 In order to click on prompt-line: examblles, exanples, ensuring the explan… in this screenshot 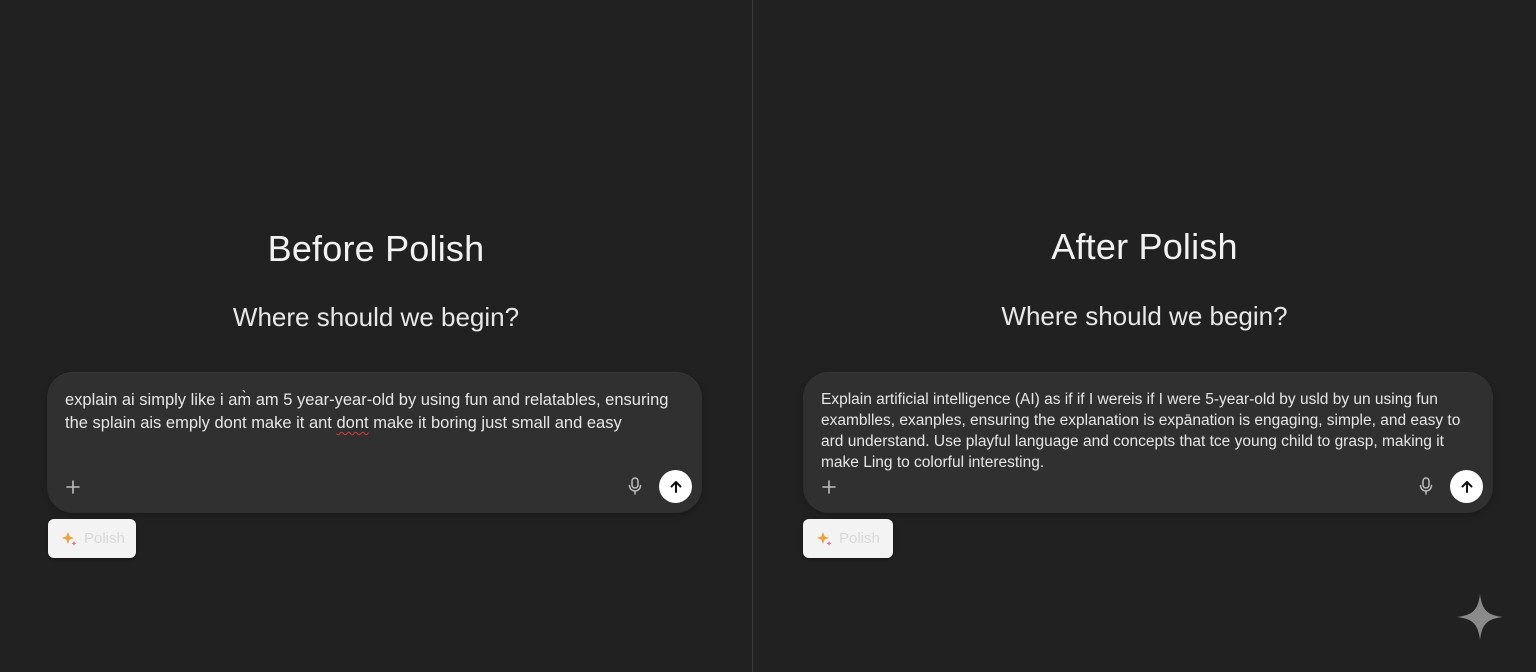, I will do `click(1141, 420)`.